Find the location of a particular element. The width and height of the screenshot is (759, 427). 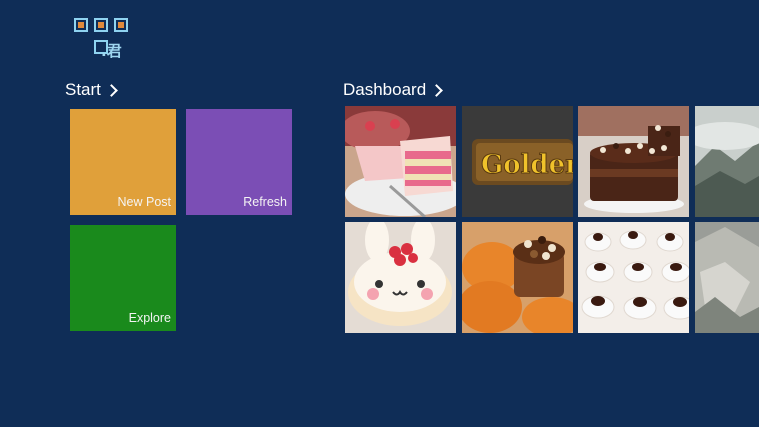

start-section-header: Start is located at coordinates (91, 90).